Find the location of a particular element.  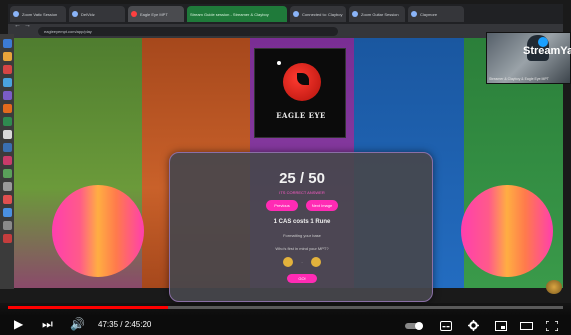

next-video-icon: ⏭ is located at coordinates (47, 324).